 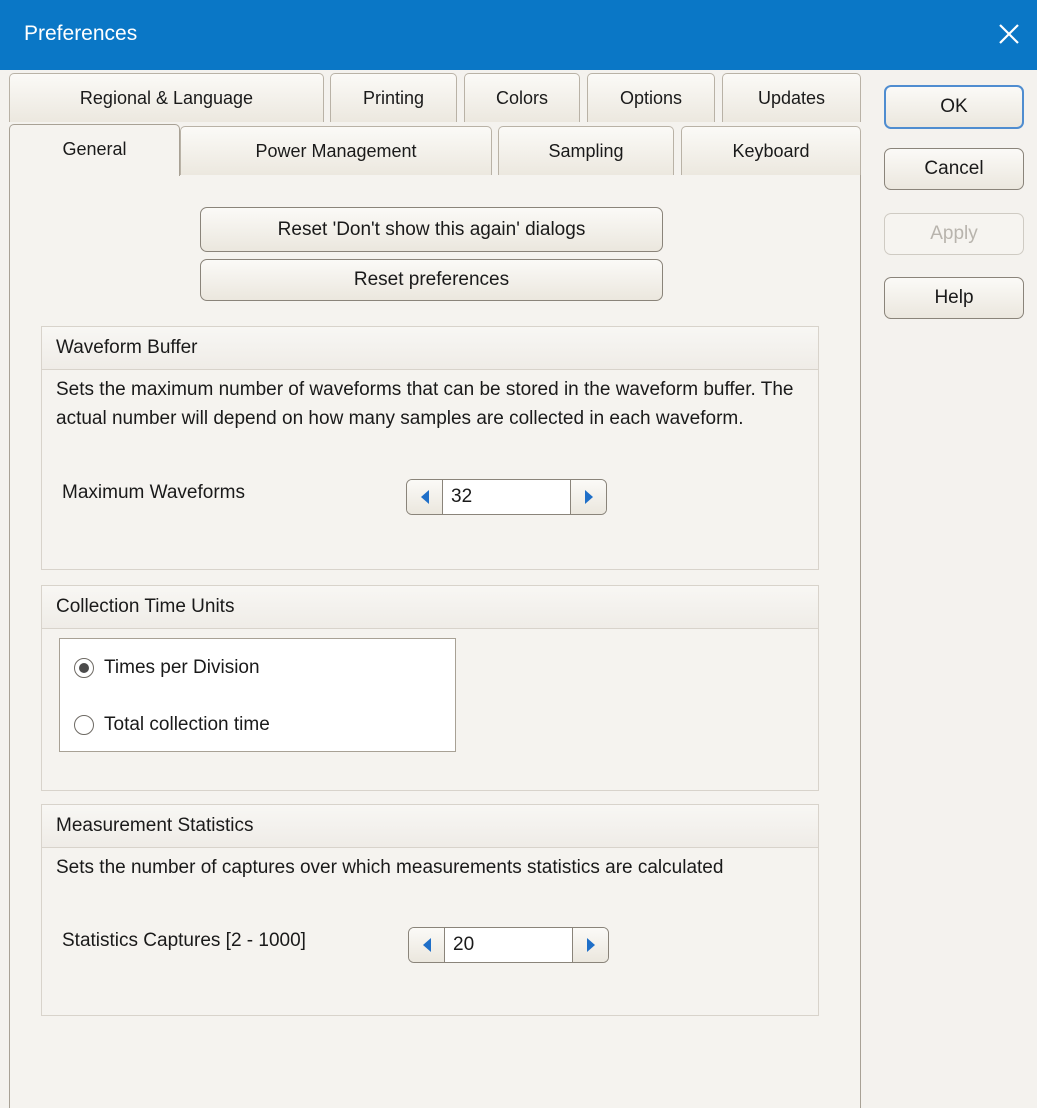 I want to click on reset-preferences-button: Reset preferences, so click(x=431, y=280).